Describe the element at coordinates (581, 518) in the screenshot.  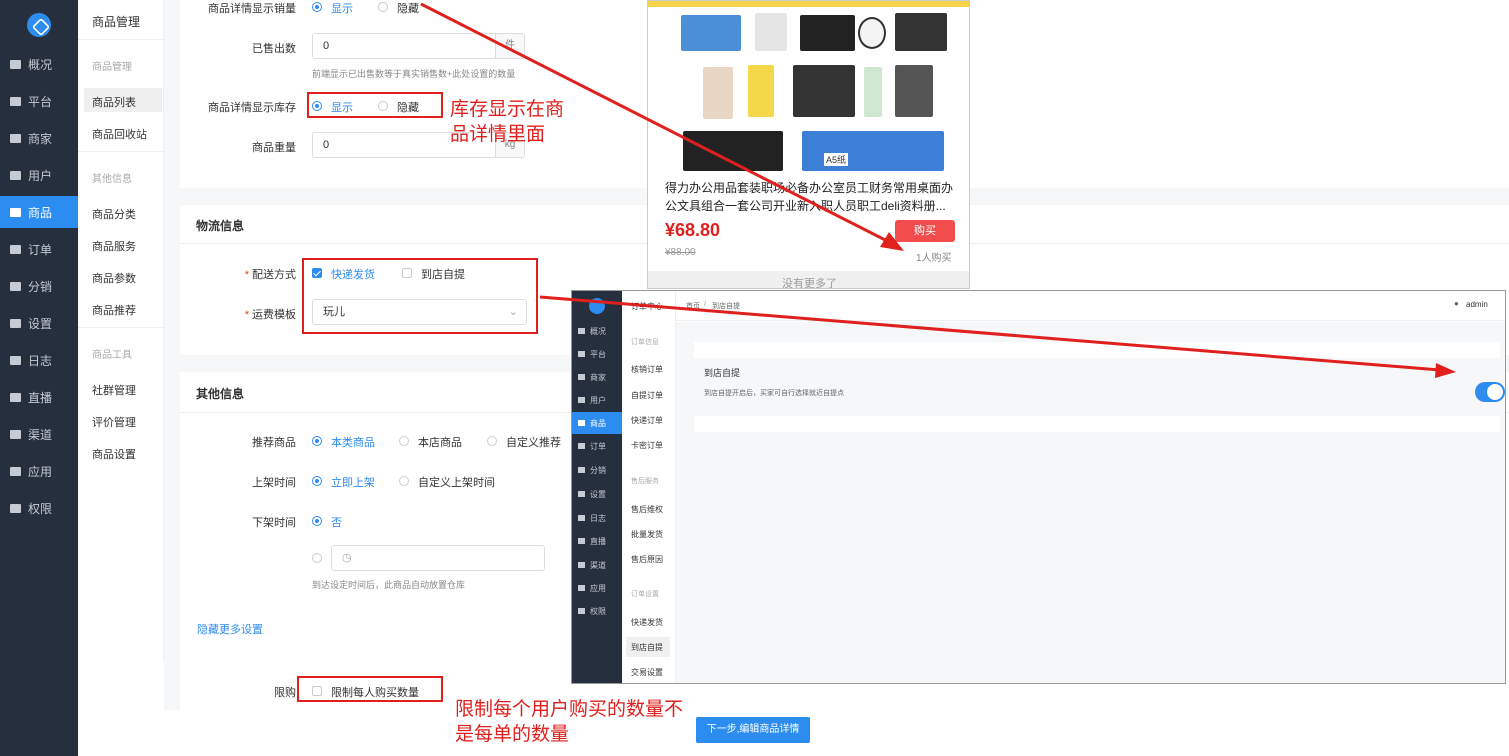
I see `log-icon` at that location.